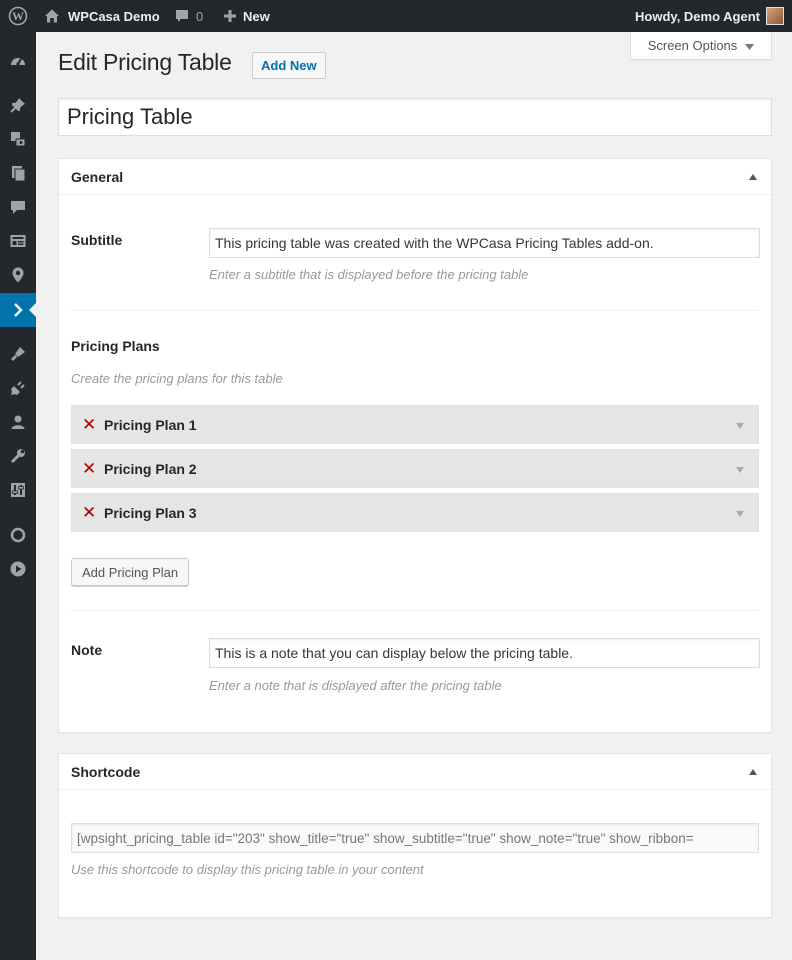 This screenshot has width=792, height=960. I want to click on pricing-plan-title: Pricing Plan 3, so click(150, 512).